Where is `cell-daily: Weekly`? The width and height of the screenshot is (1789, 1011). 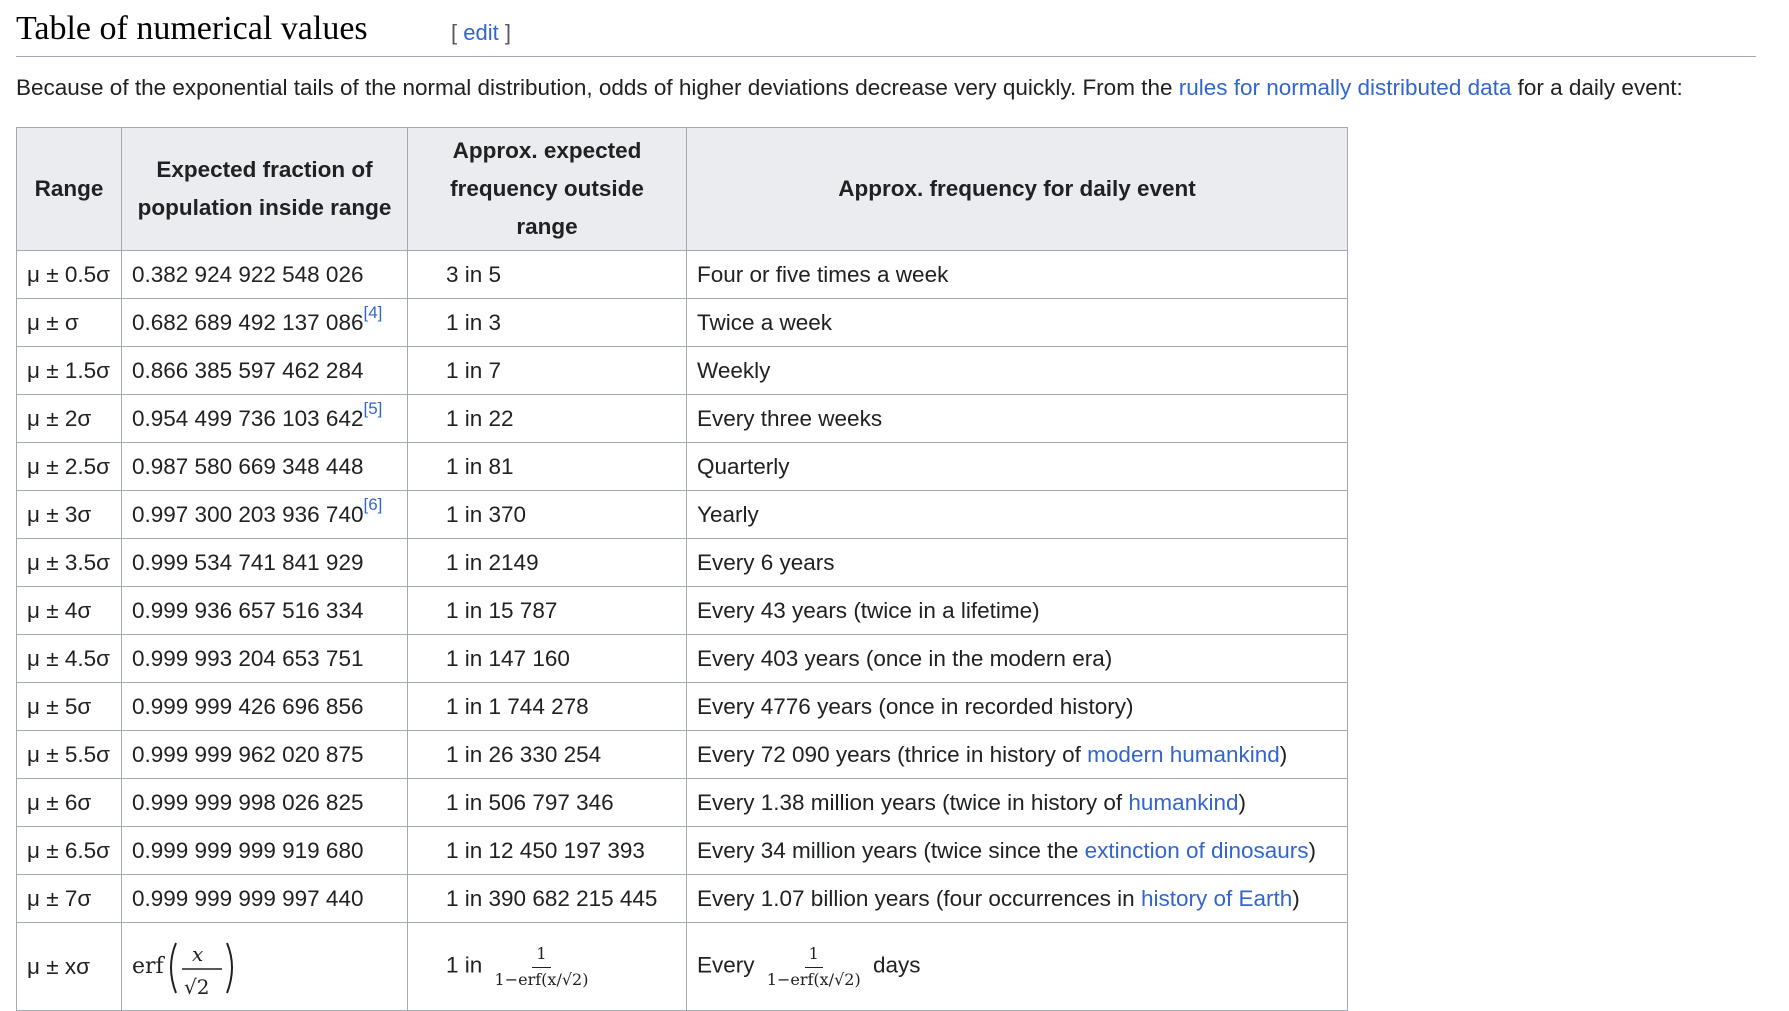 cell-daily: Weekly is located at coordinates (1017, 370).